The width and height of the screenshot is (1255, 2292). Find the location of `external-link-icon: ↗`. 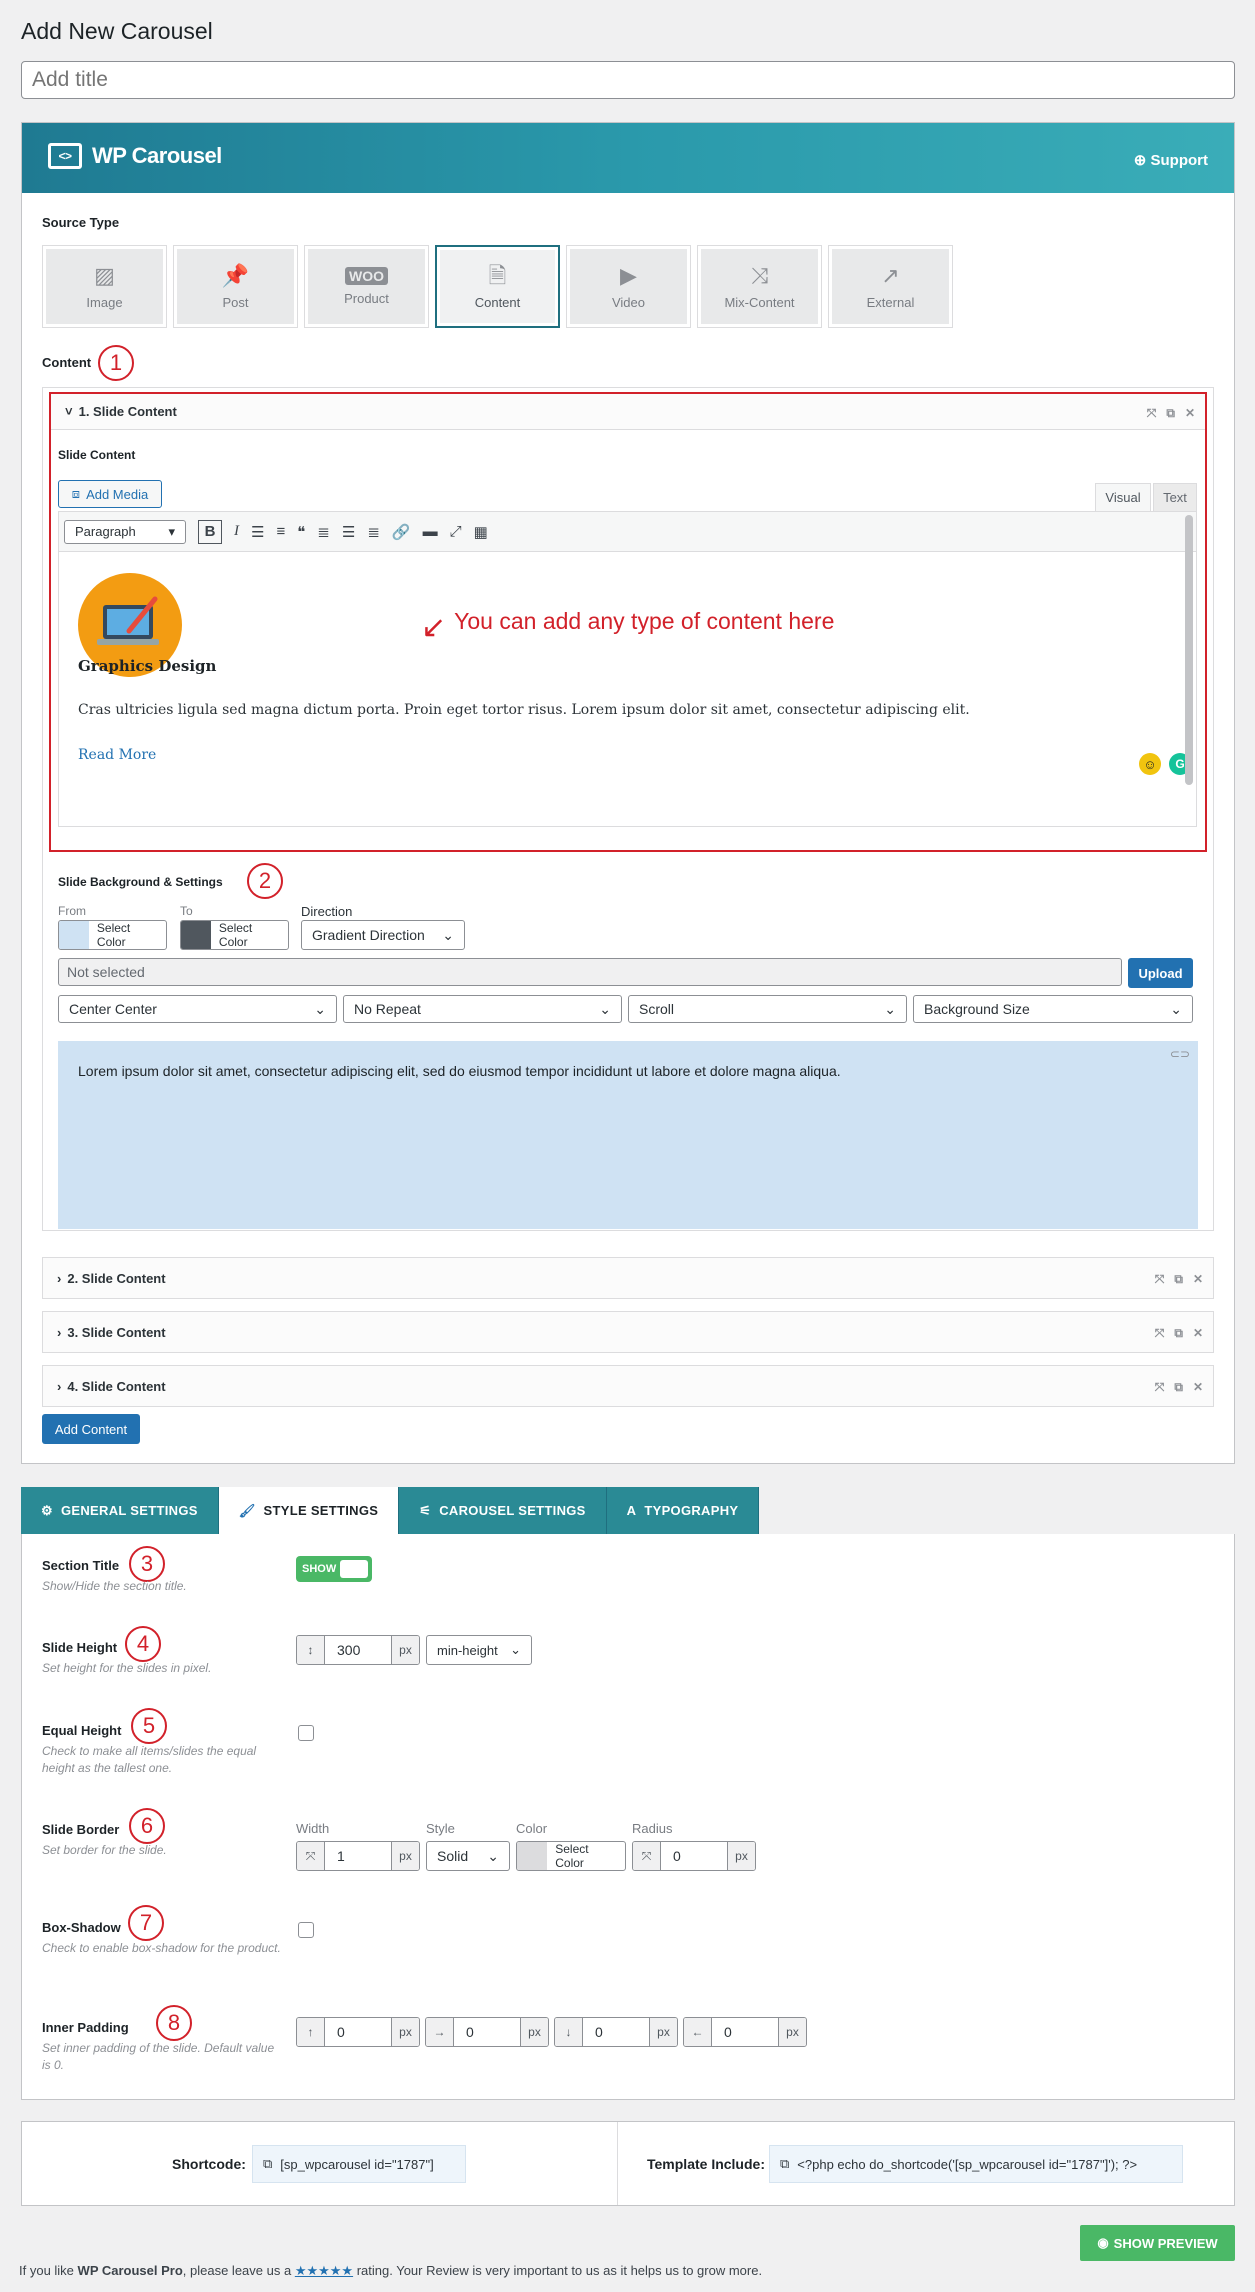

external-link-icon: ↗ is located at coordinates (890, 275).